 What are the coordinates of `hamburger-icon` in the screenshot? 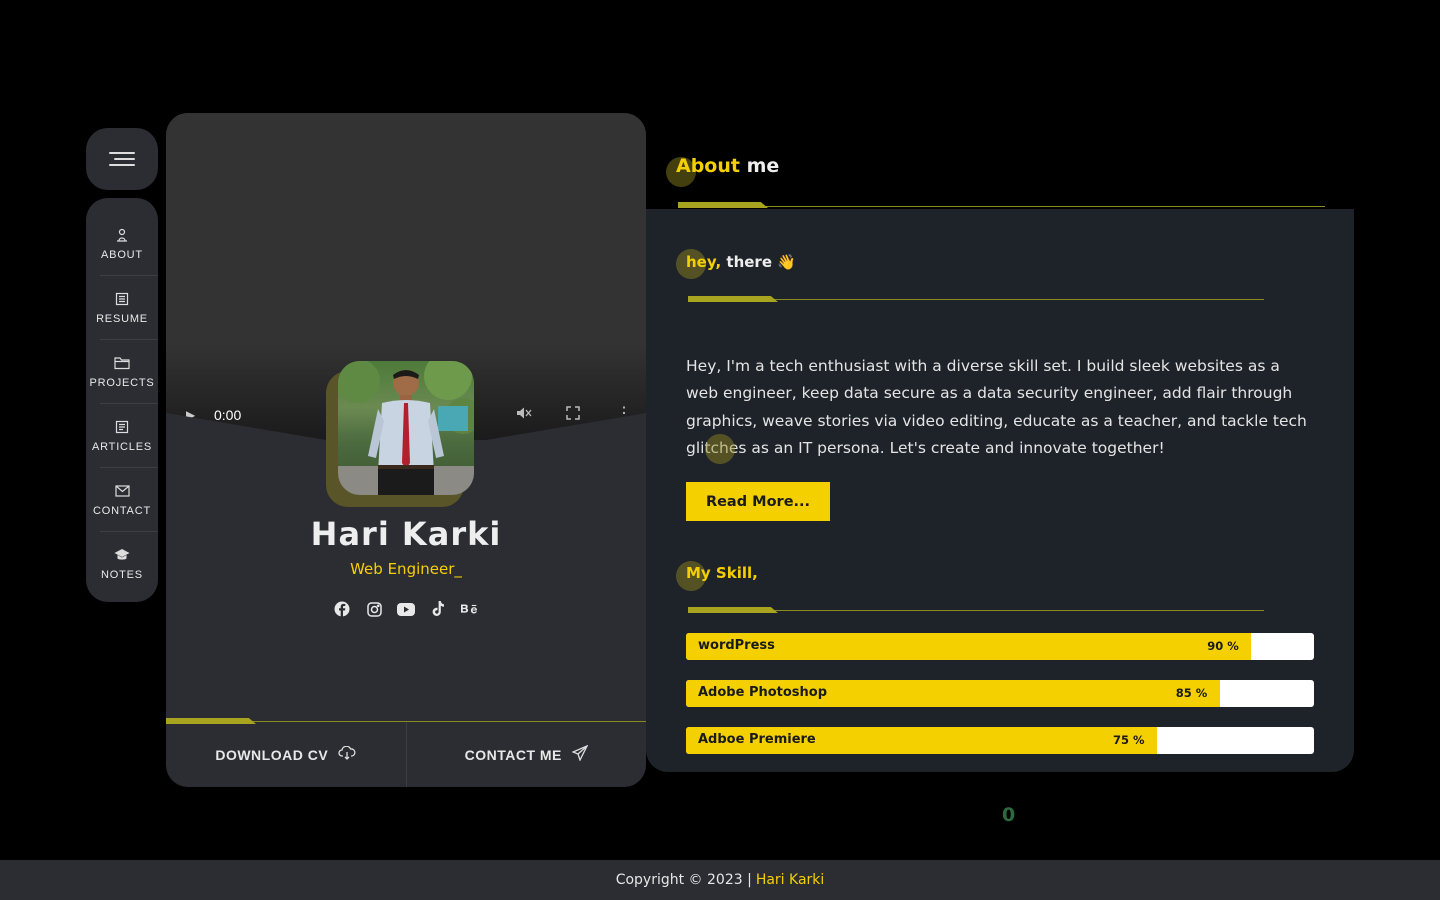 It's located at (122, 159).